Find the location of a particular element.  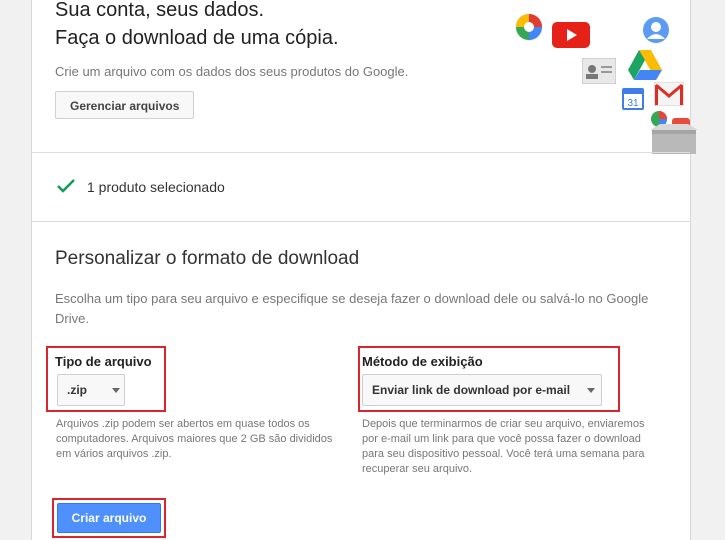

delivery-method-select: Enviar link de download por e-mail is located at coordinates (482, 390).